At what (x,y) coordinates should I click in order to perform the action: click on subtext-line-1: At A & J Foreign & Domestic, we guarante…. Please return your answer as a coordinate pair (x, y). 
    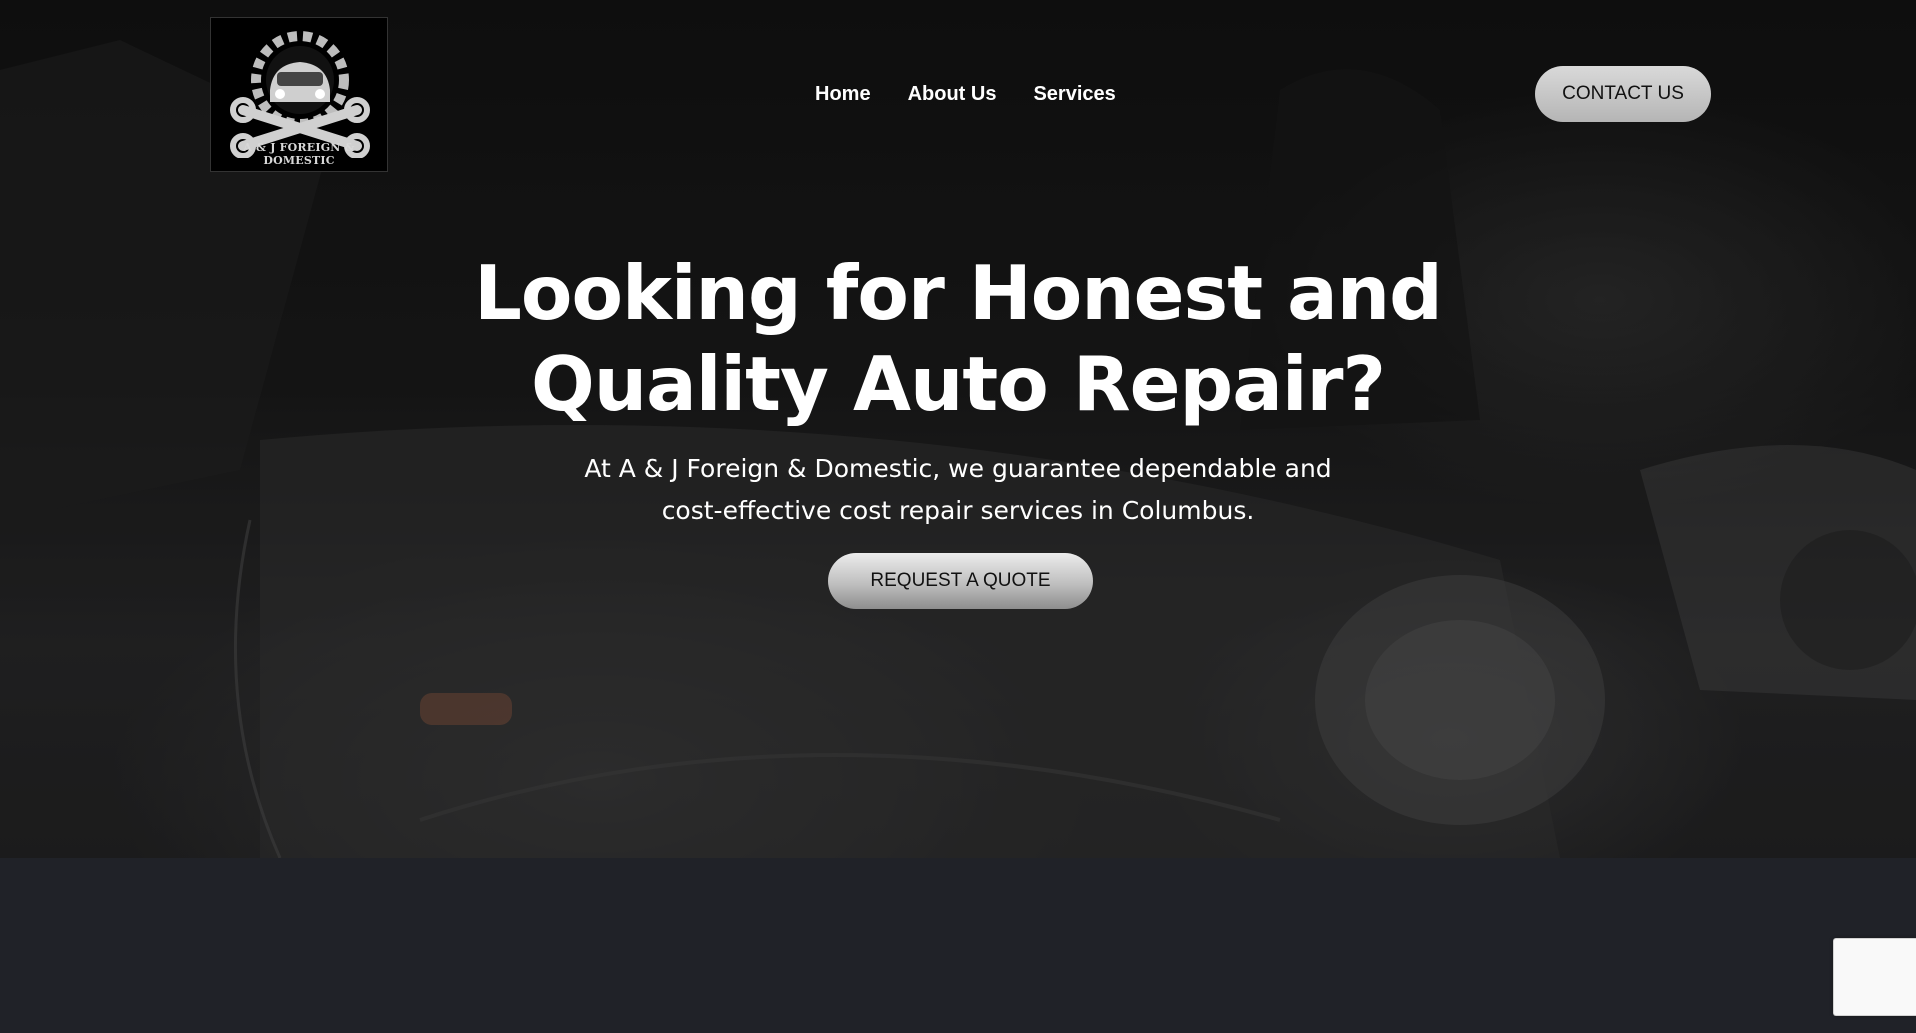
    Looking at the image, I should click on (958, 468).